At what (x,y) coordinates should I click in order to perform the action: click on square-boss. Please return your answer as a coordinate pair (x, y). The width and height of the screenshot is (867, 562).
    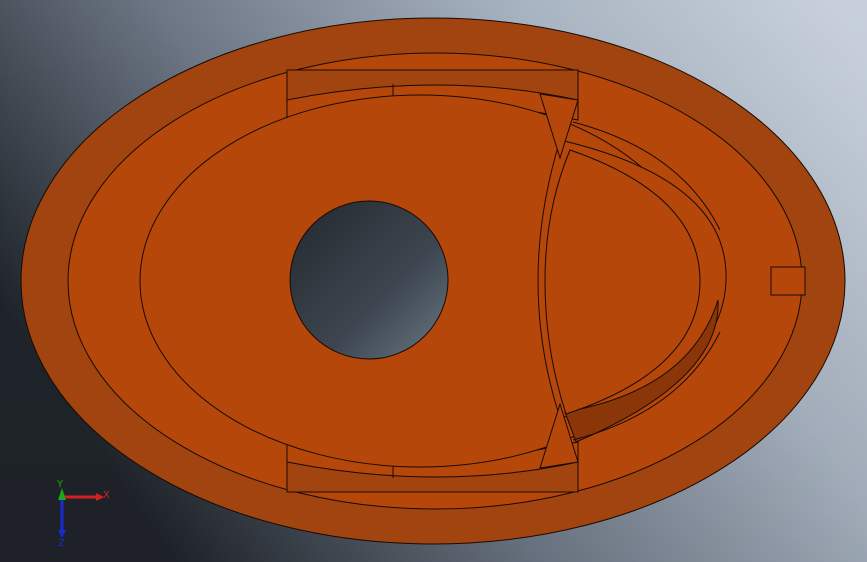
    Looking at the image, I should click on (788, 281).